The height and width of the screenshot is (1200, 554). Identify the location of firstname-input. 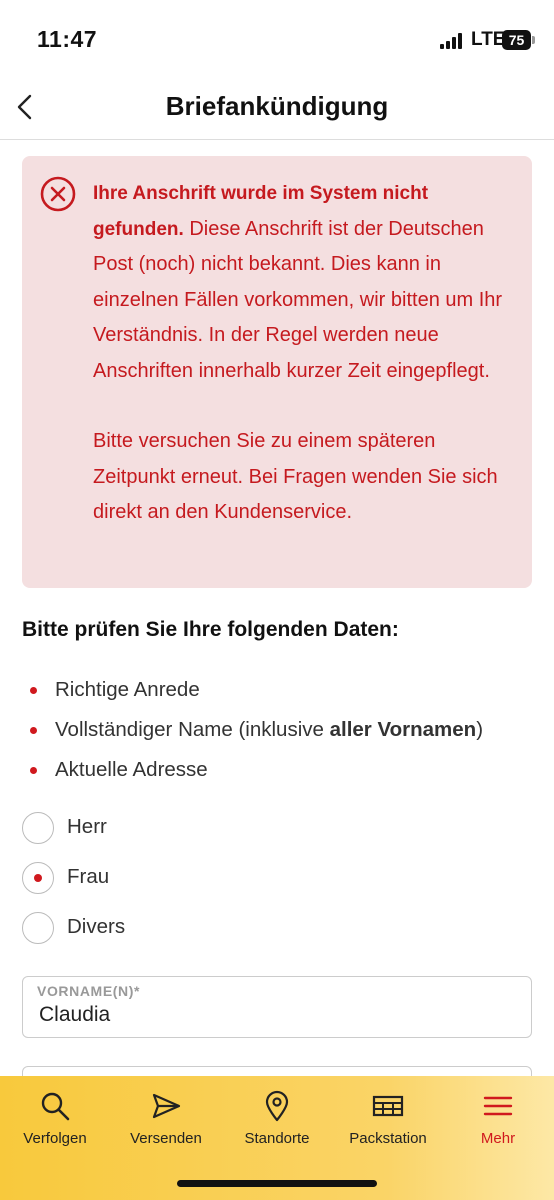
(274, 1015).